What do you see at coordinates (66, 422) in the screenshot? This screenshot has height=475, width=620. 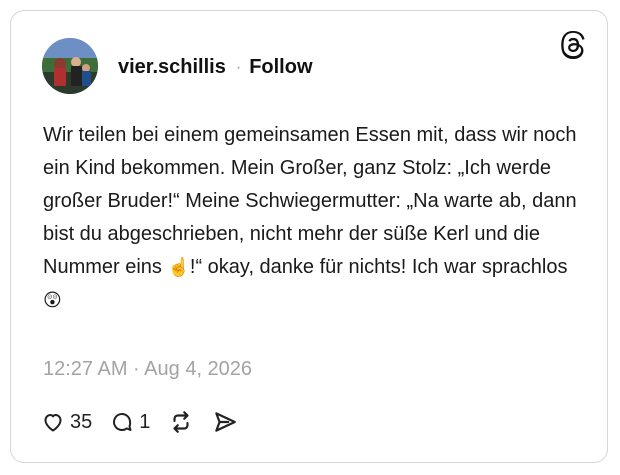 I see `like-button: 35` at bounding box center [66, 422].